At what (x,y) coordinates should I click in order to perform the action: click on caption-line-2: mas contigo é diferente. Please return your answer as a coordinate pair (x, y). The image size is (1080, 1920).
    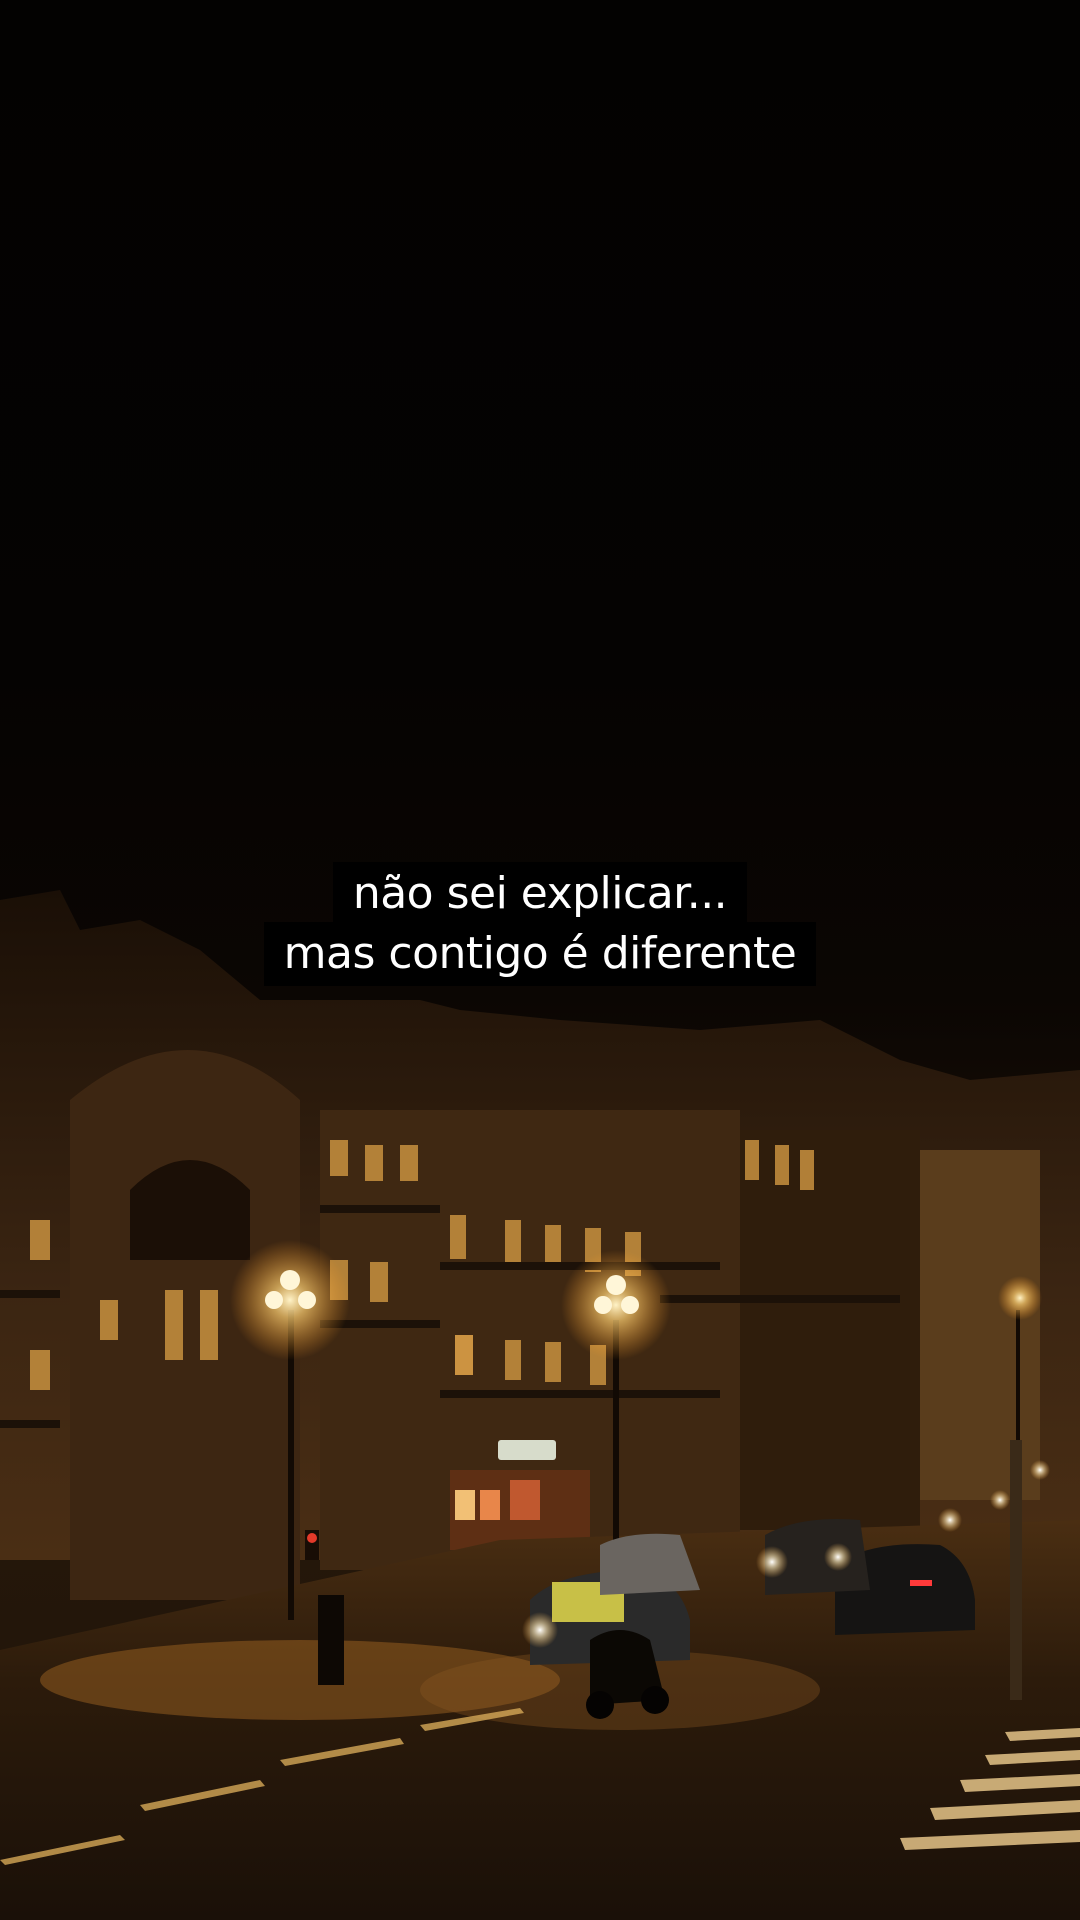
    Looking at the image, I should click on (540, 954).